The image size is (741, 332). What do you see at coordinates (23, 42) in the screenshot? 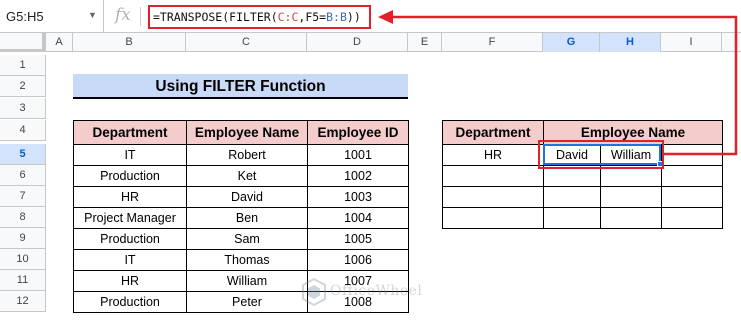
I see `select-all-corner` at bounding box center [23, 42].